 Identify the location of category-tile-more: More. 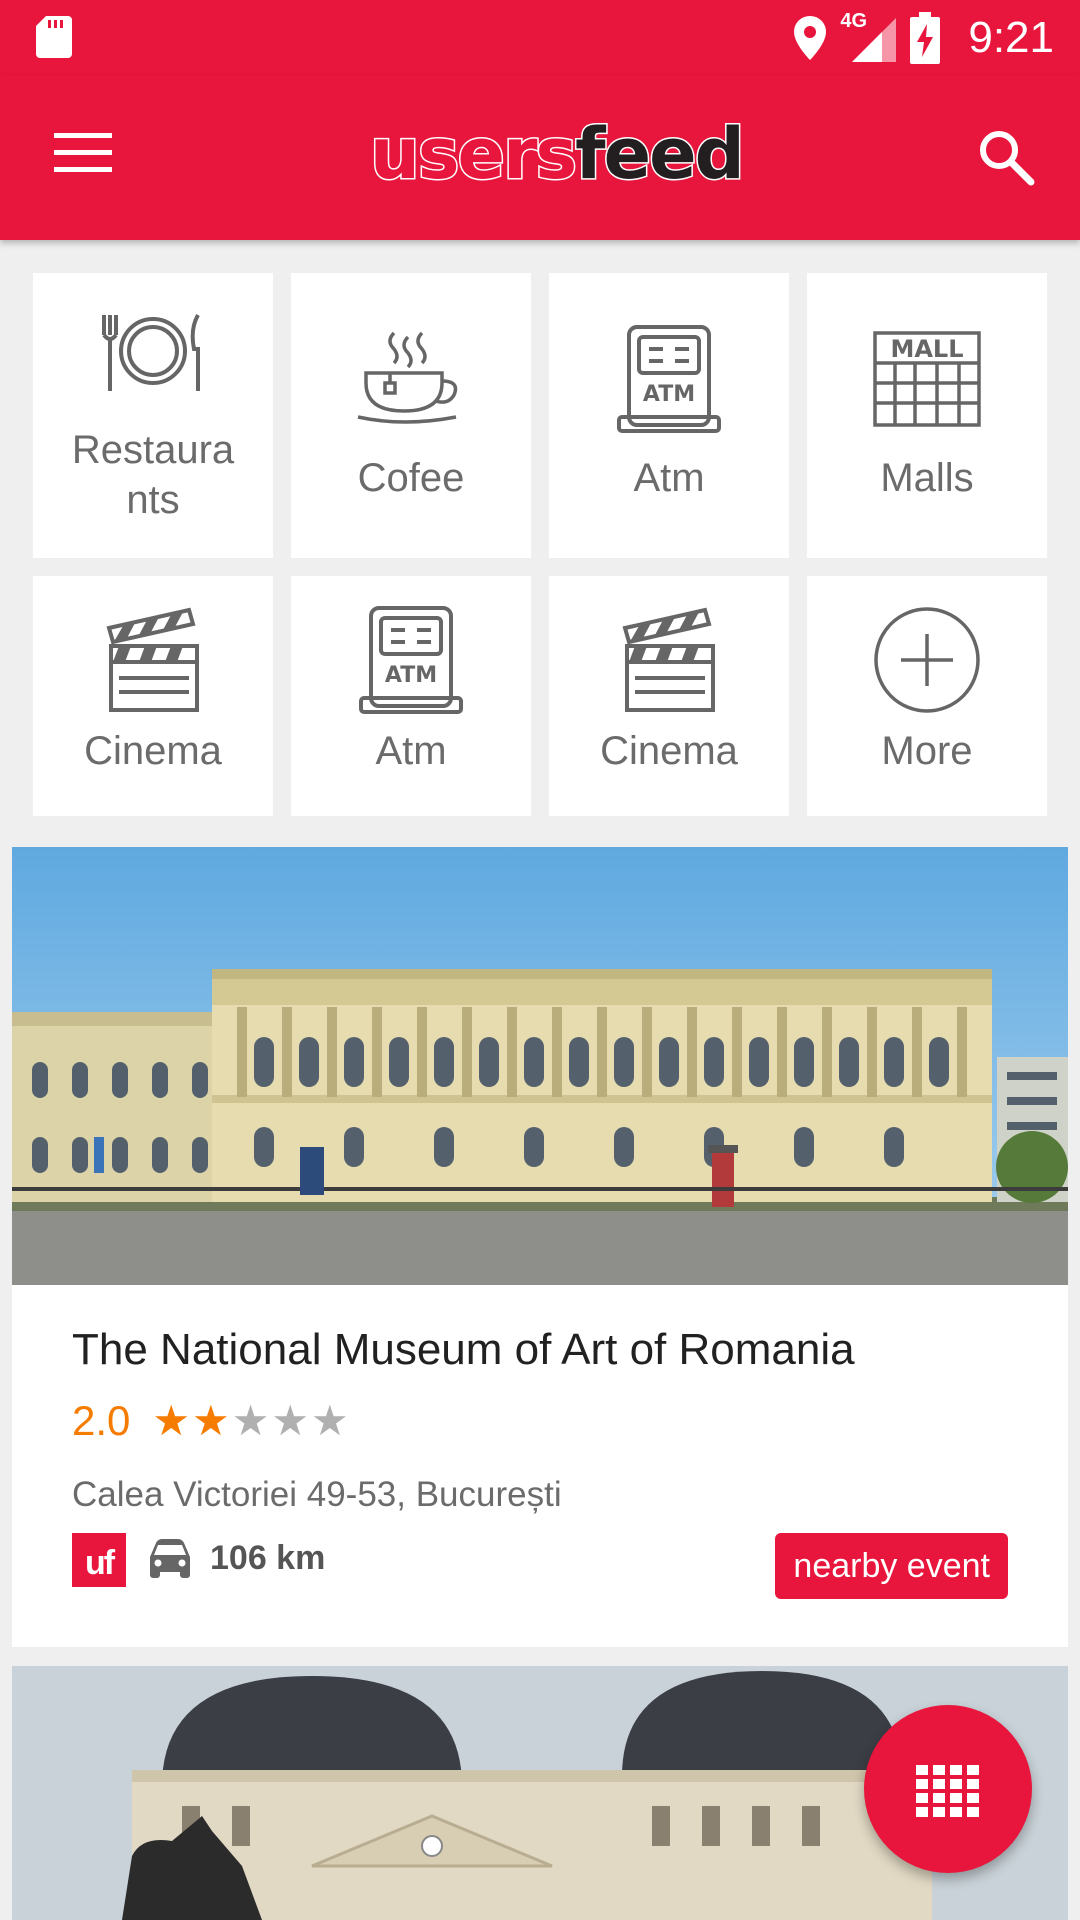
(927, 696).